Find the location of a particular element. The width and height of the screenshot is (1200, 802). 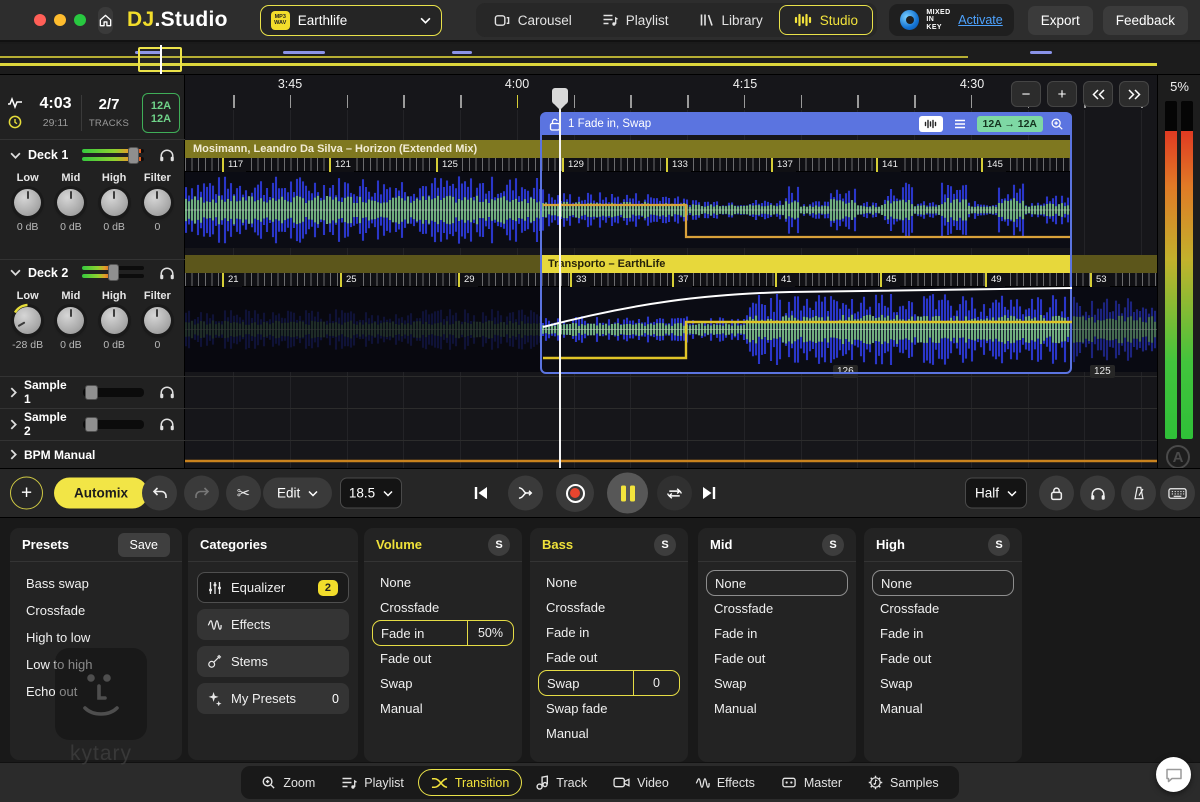

sample1-row: Sample 1 is located at coordinates (92, 391).